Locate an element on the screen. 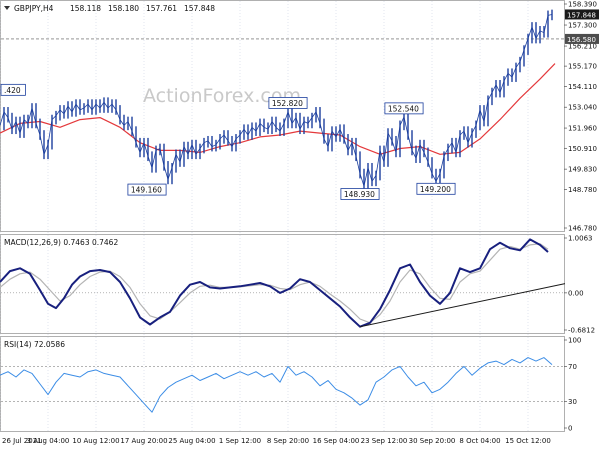 The image size is (600, 454). x-tick-label: 30 Sep 20:00 is located at coordinates (432, 441).